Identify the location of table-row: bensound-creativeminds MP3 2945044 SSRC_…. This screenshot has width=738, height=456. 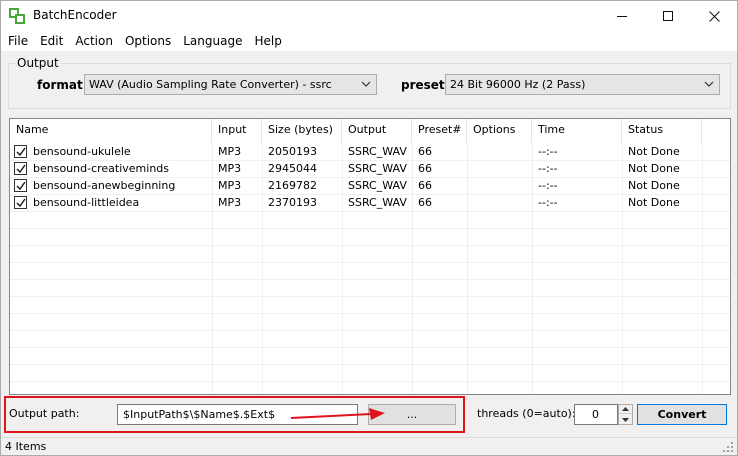
(370, 168).